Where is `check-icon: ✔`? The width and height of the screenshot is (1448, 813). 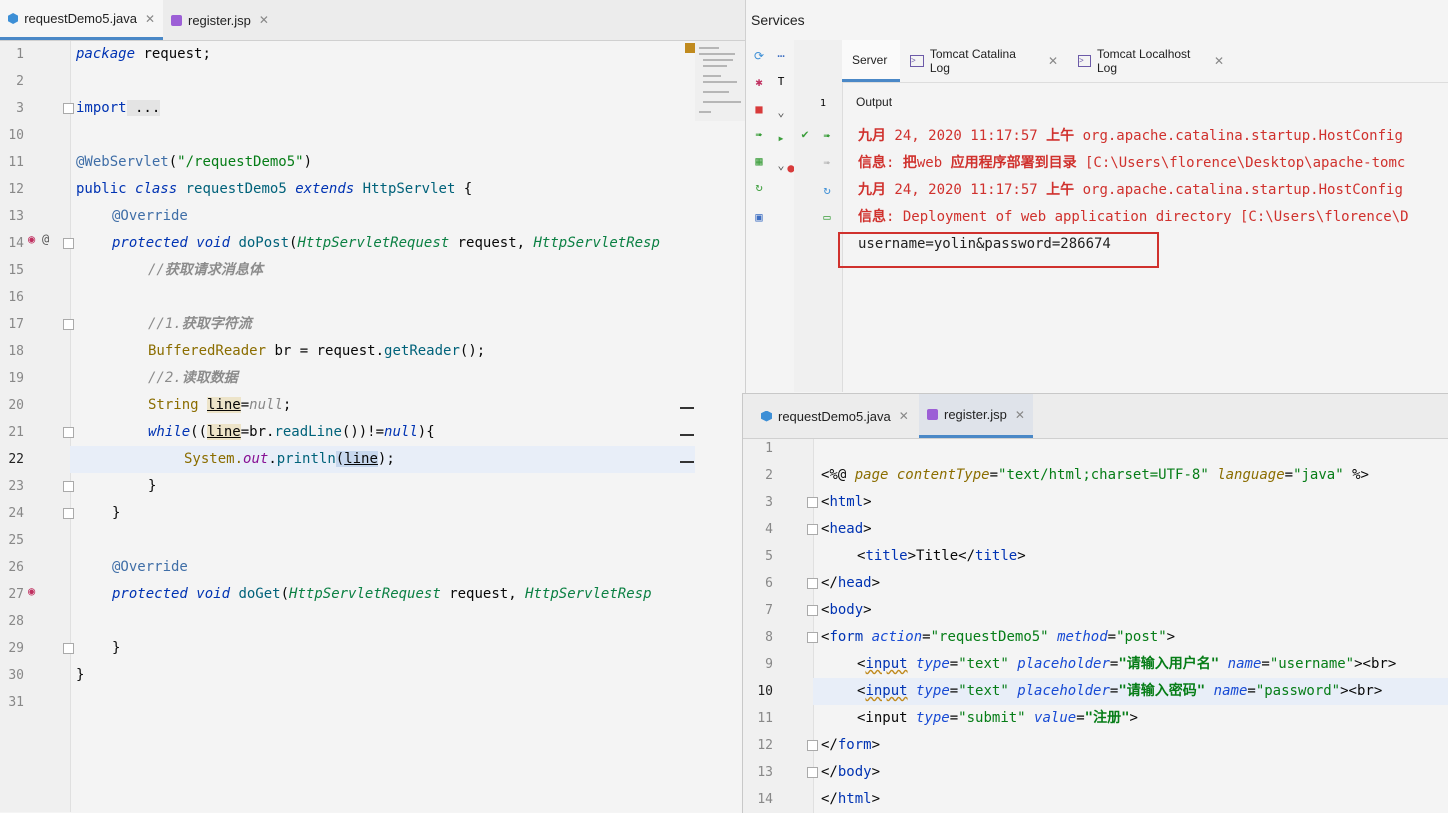 check-icon: ✔ is located at coordinates (805, 134).